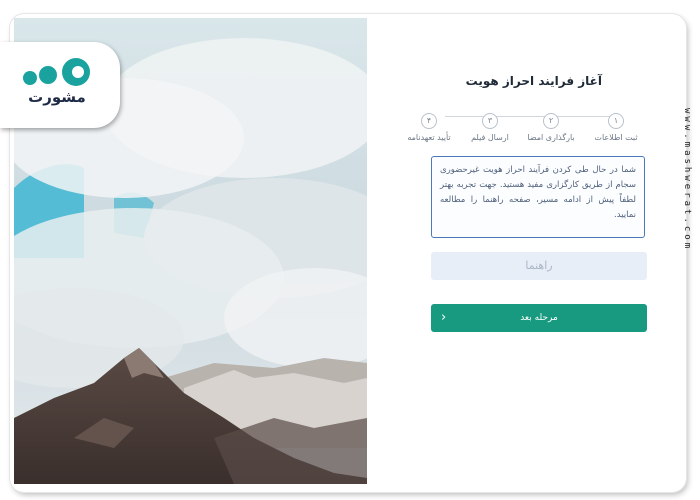 This screenshot has width=700, height=500. What do you see at coordinates (490, 137) in the screenshot?
I see `step-label: ارسال فیلم` at bounding box center [490, 137].